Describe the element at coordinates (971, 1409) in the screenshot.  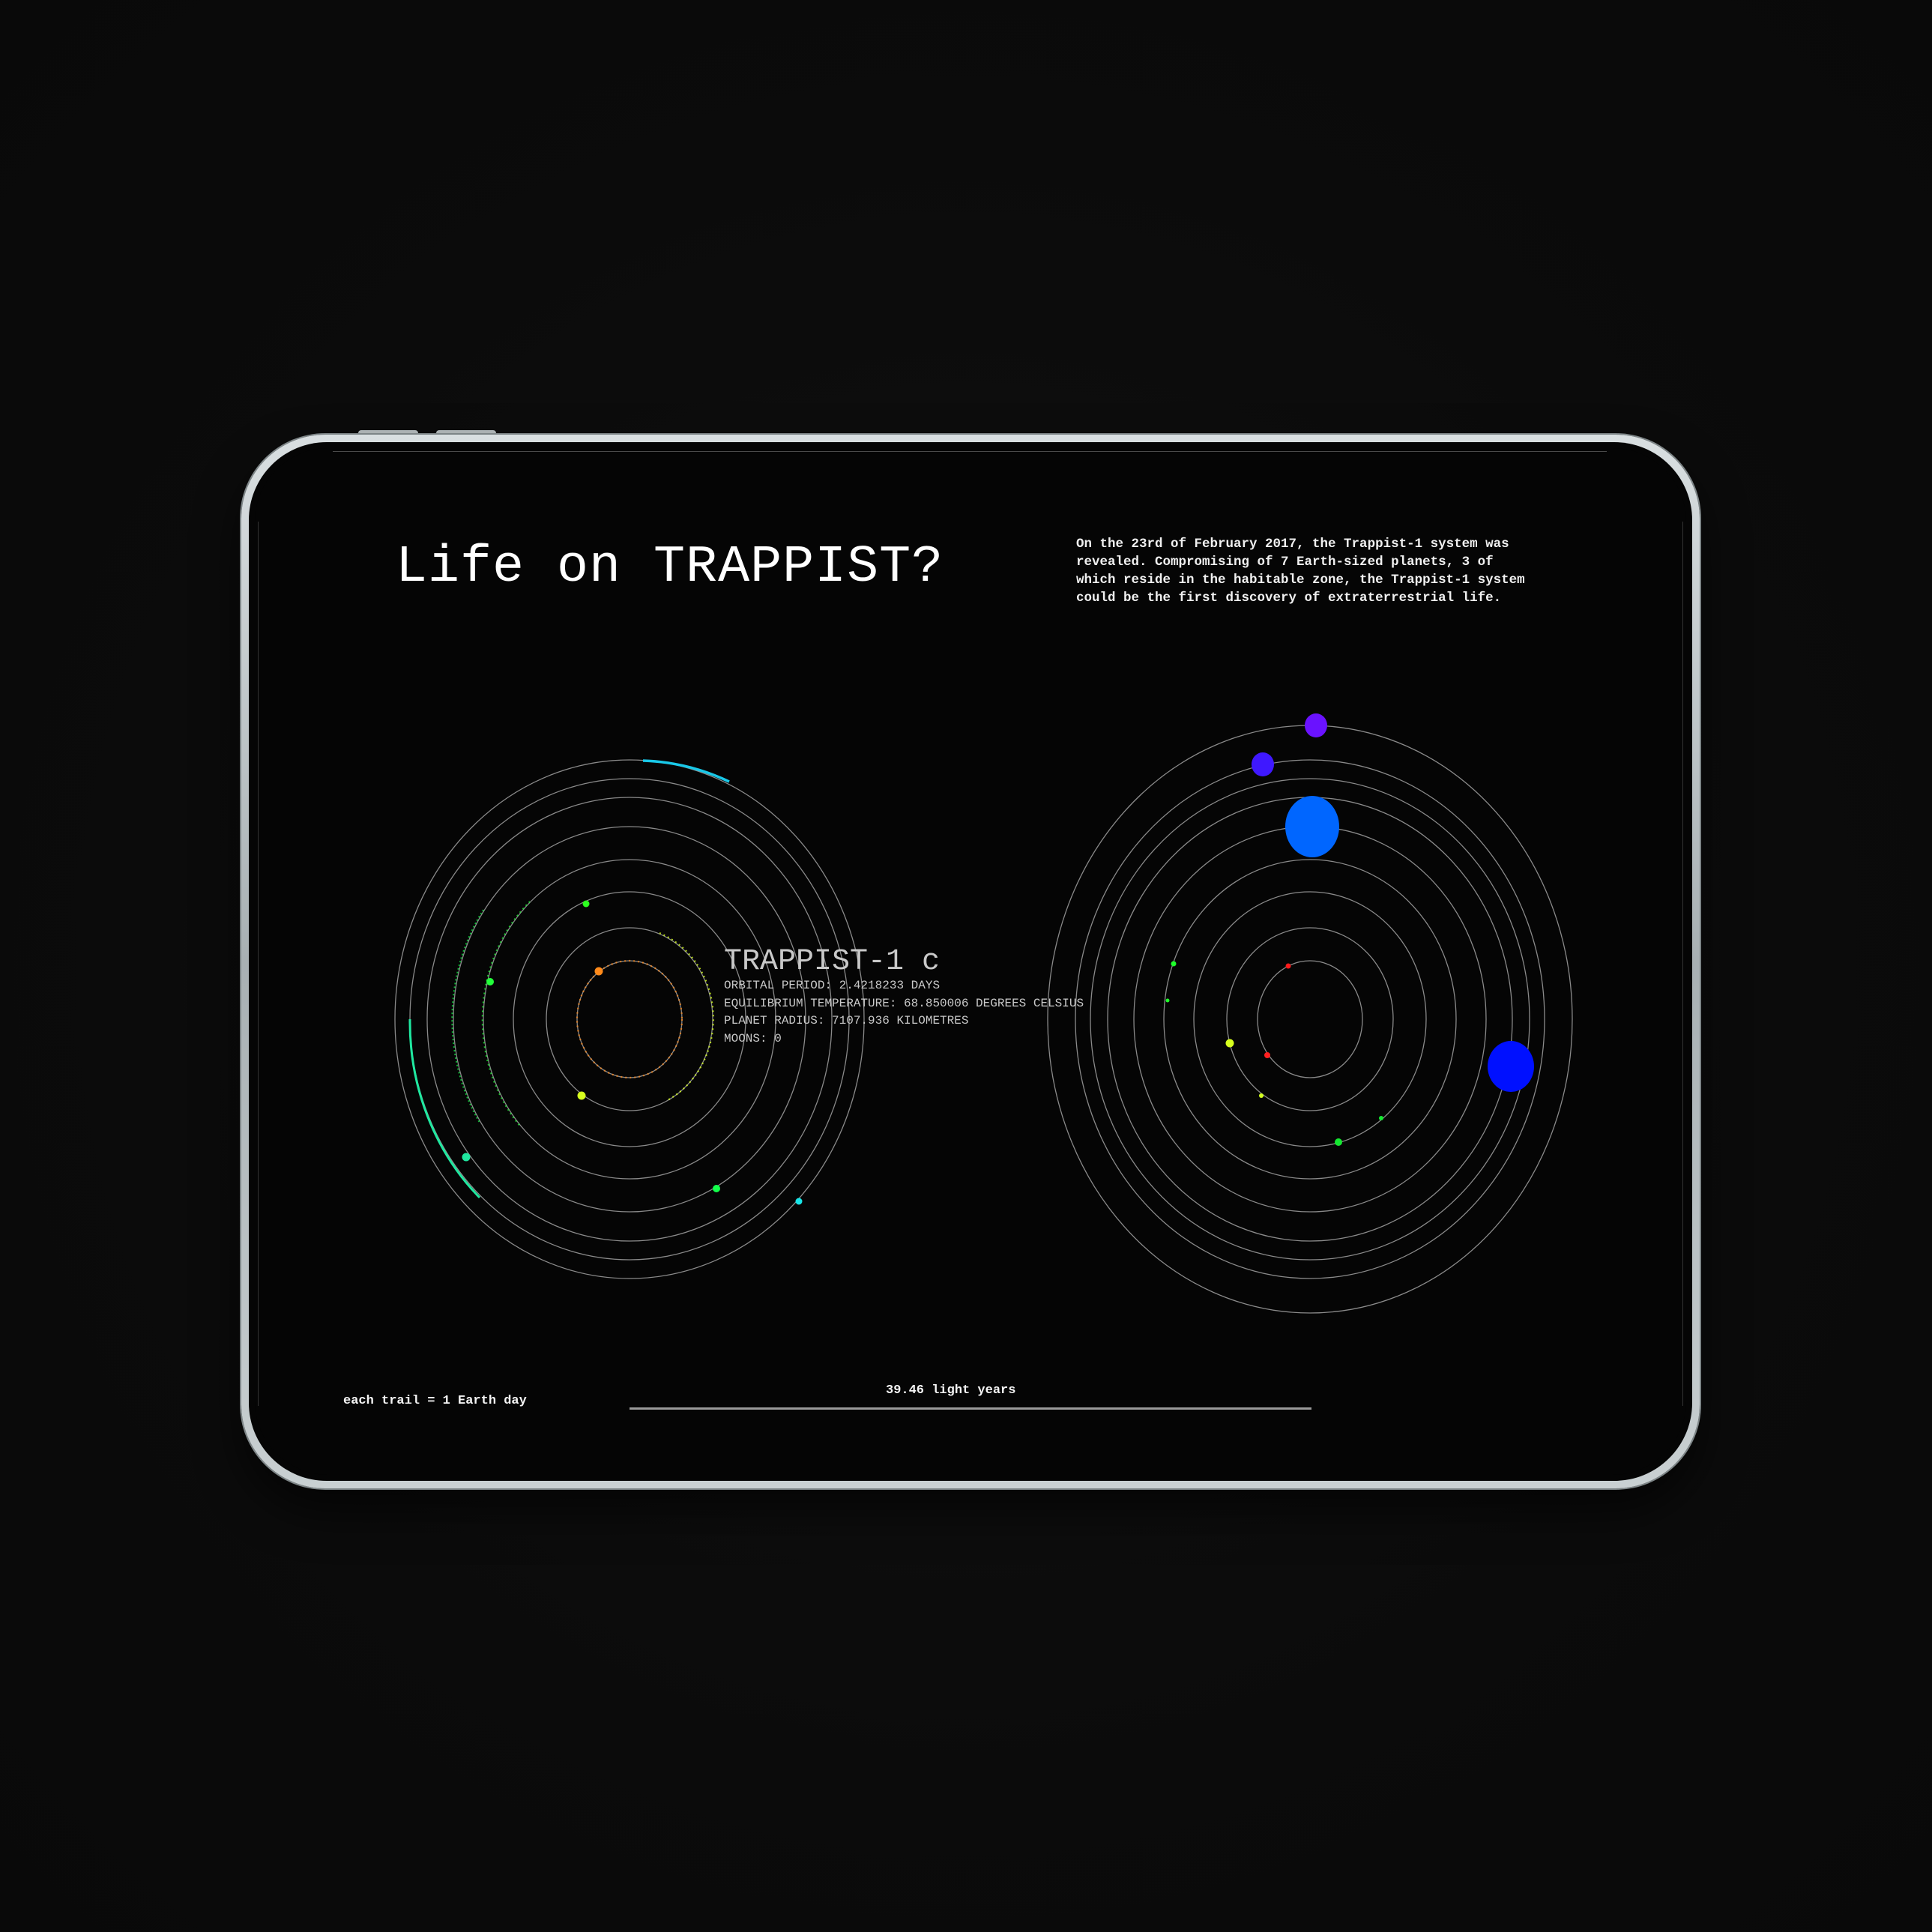
I see `distance-bar` at that location.